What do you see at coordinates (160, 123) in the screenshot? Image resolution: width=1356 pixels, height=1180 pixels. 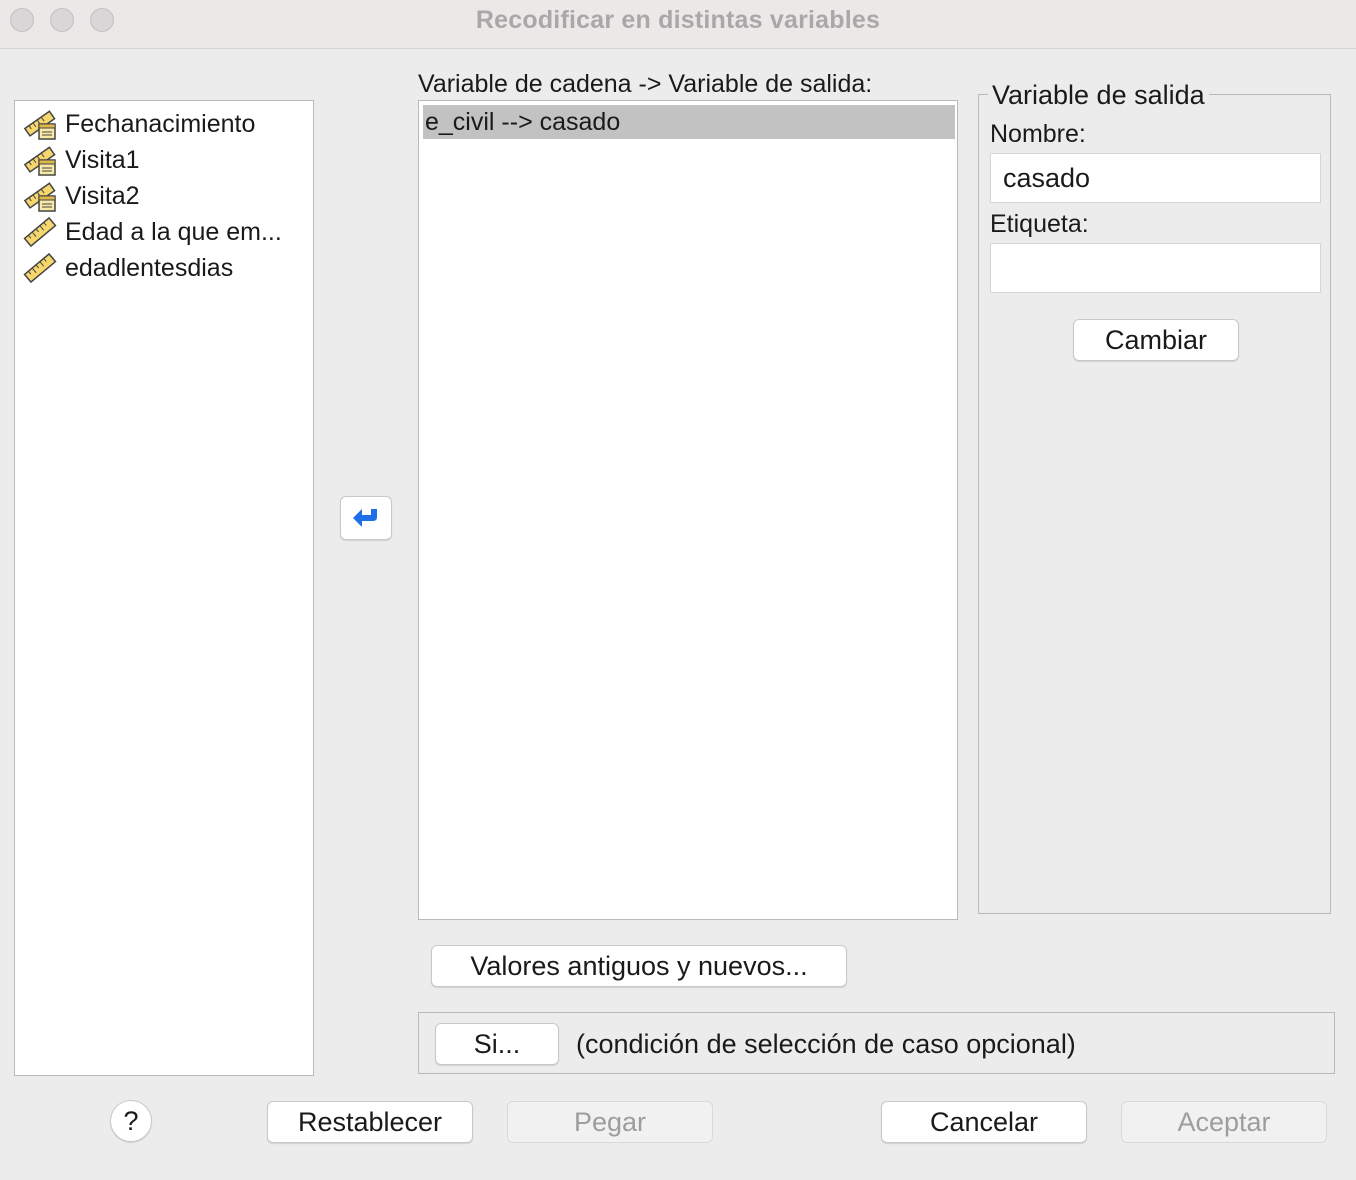 I see `variable-label: Fechanacimiento` at bounding box center [160, 123].